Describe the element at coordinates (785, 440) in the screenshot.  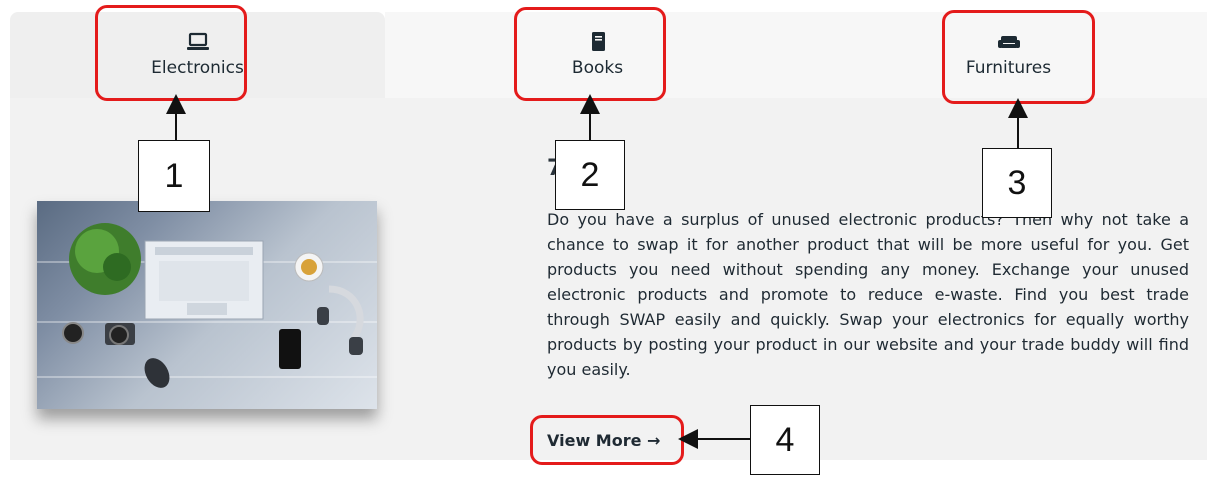
I see `callout-4: 4` at that location.